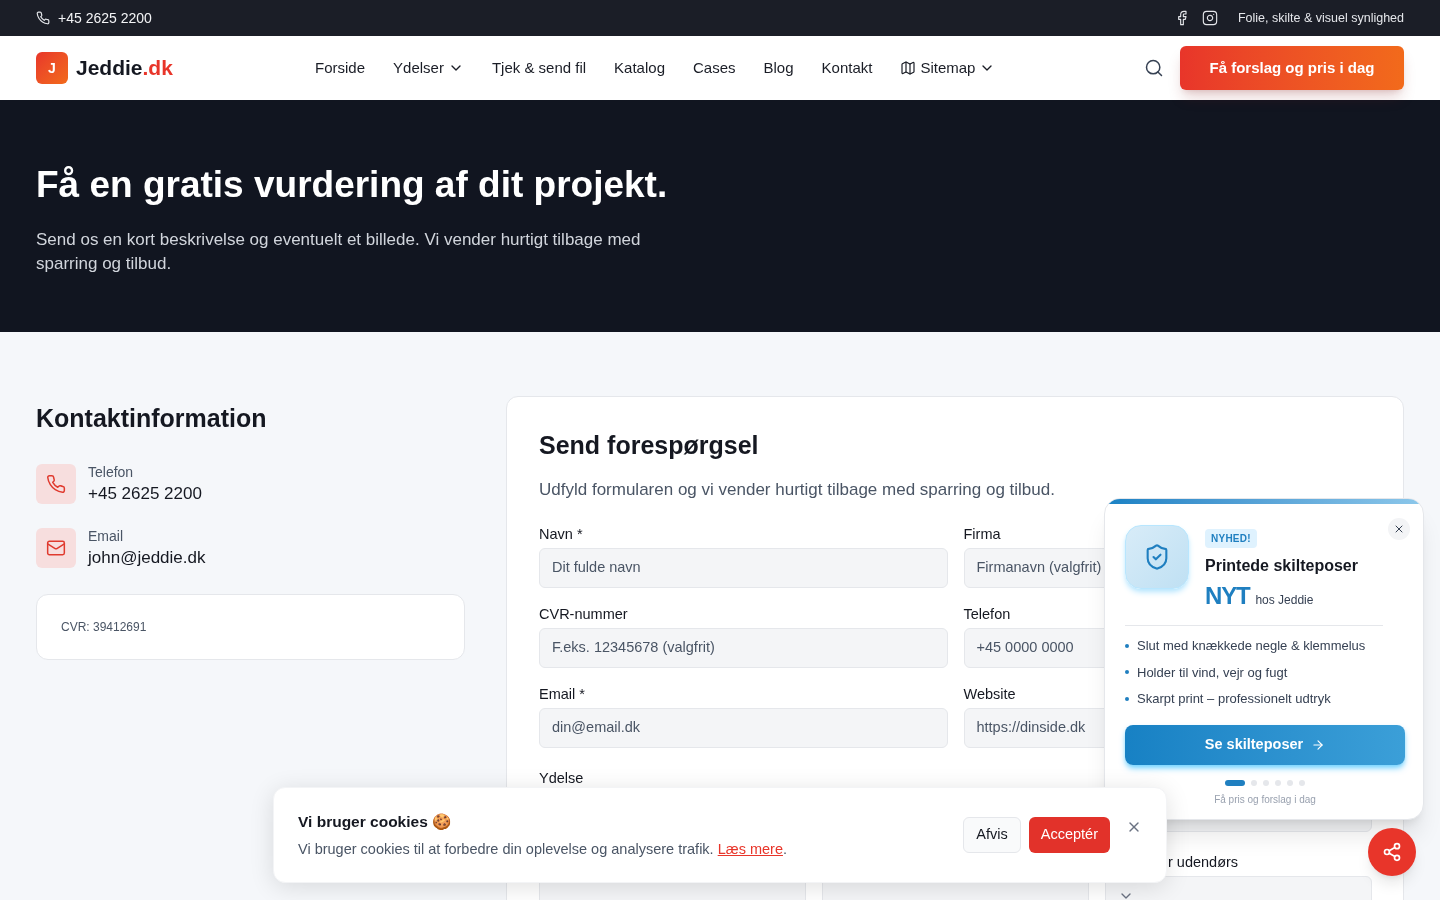 The height and width of the screenshot is (900, 1440). Describe the element at coordinates (561, 534) in the screenshot. I see `field-label: Navn *` at that location.